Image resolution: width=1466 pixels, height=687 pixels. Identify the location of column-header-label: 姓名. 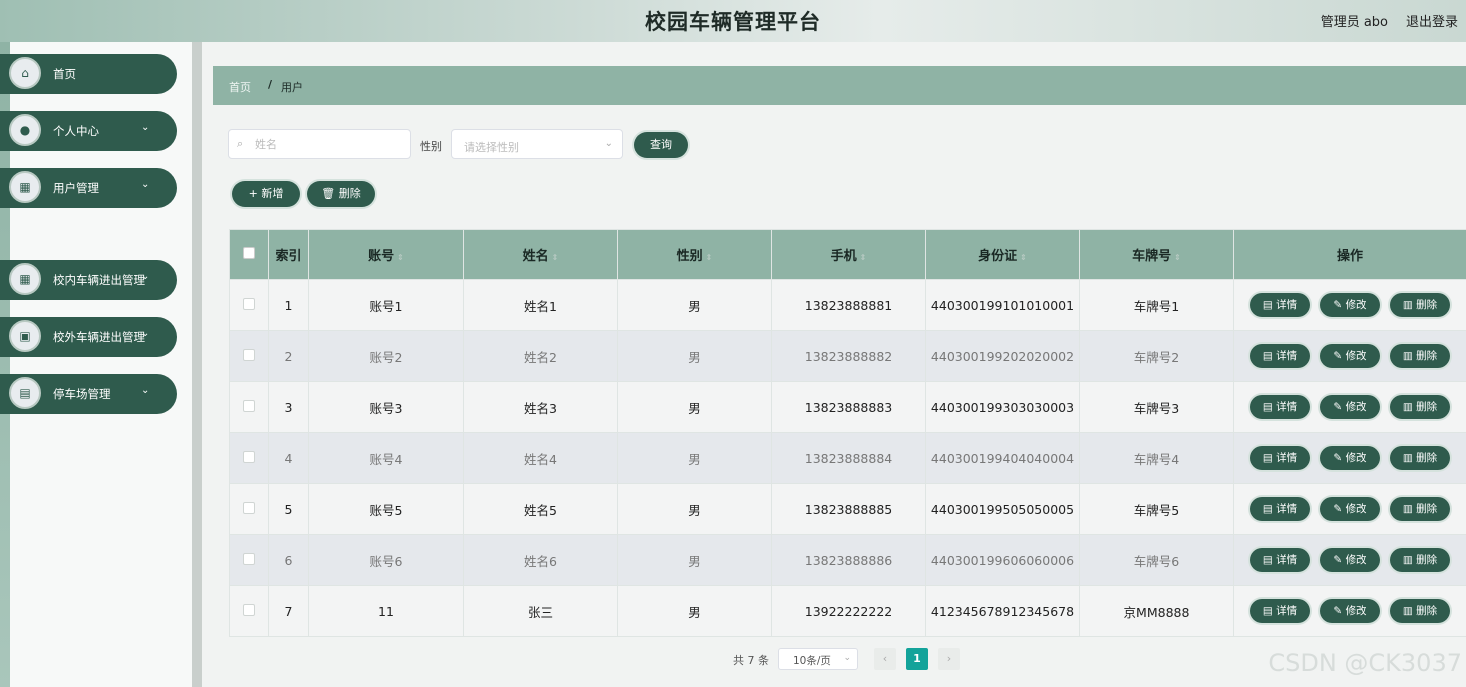
(535, 256).